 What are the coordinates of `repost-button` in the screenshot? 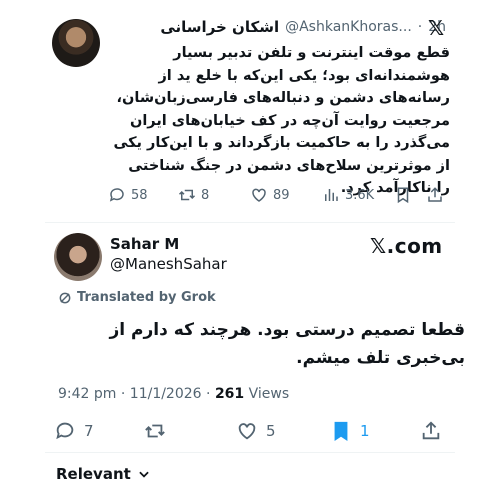 It's located at (155, 431).